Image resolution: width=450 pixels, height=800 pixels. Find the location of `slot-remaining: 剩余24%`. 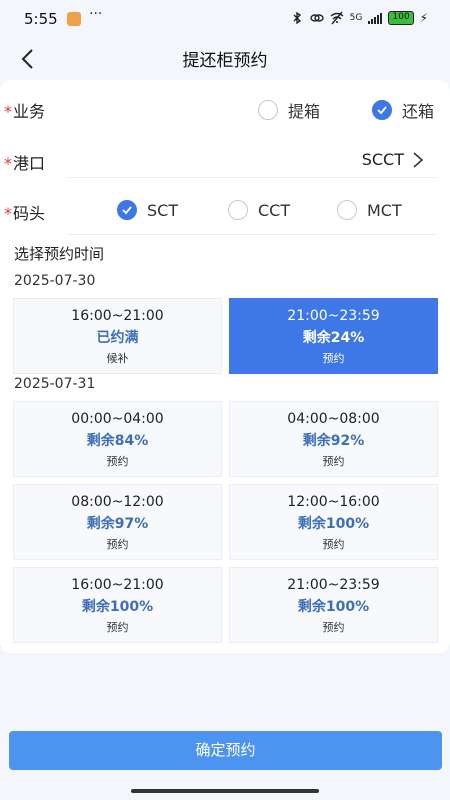

slot-remaining: 剩余24% is located at coordinates (333, 338).